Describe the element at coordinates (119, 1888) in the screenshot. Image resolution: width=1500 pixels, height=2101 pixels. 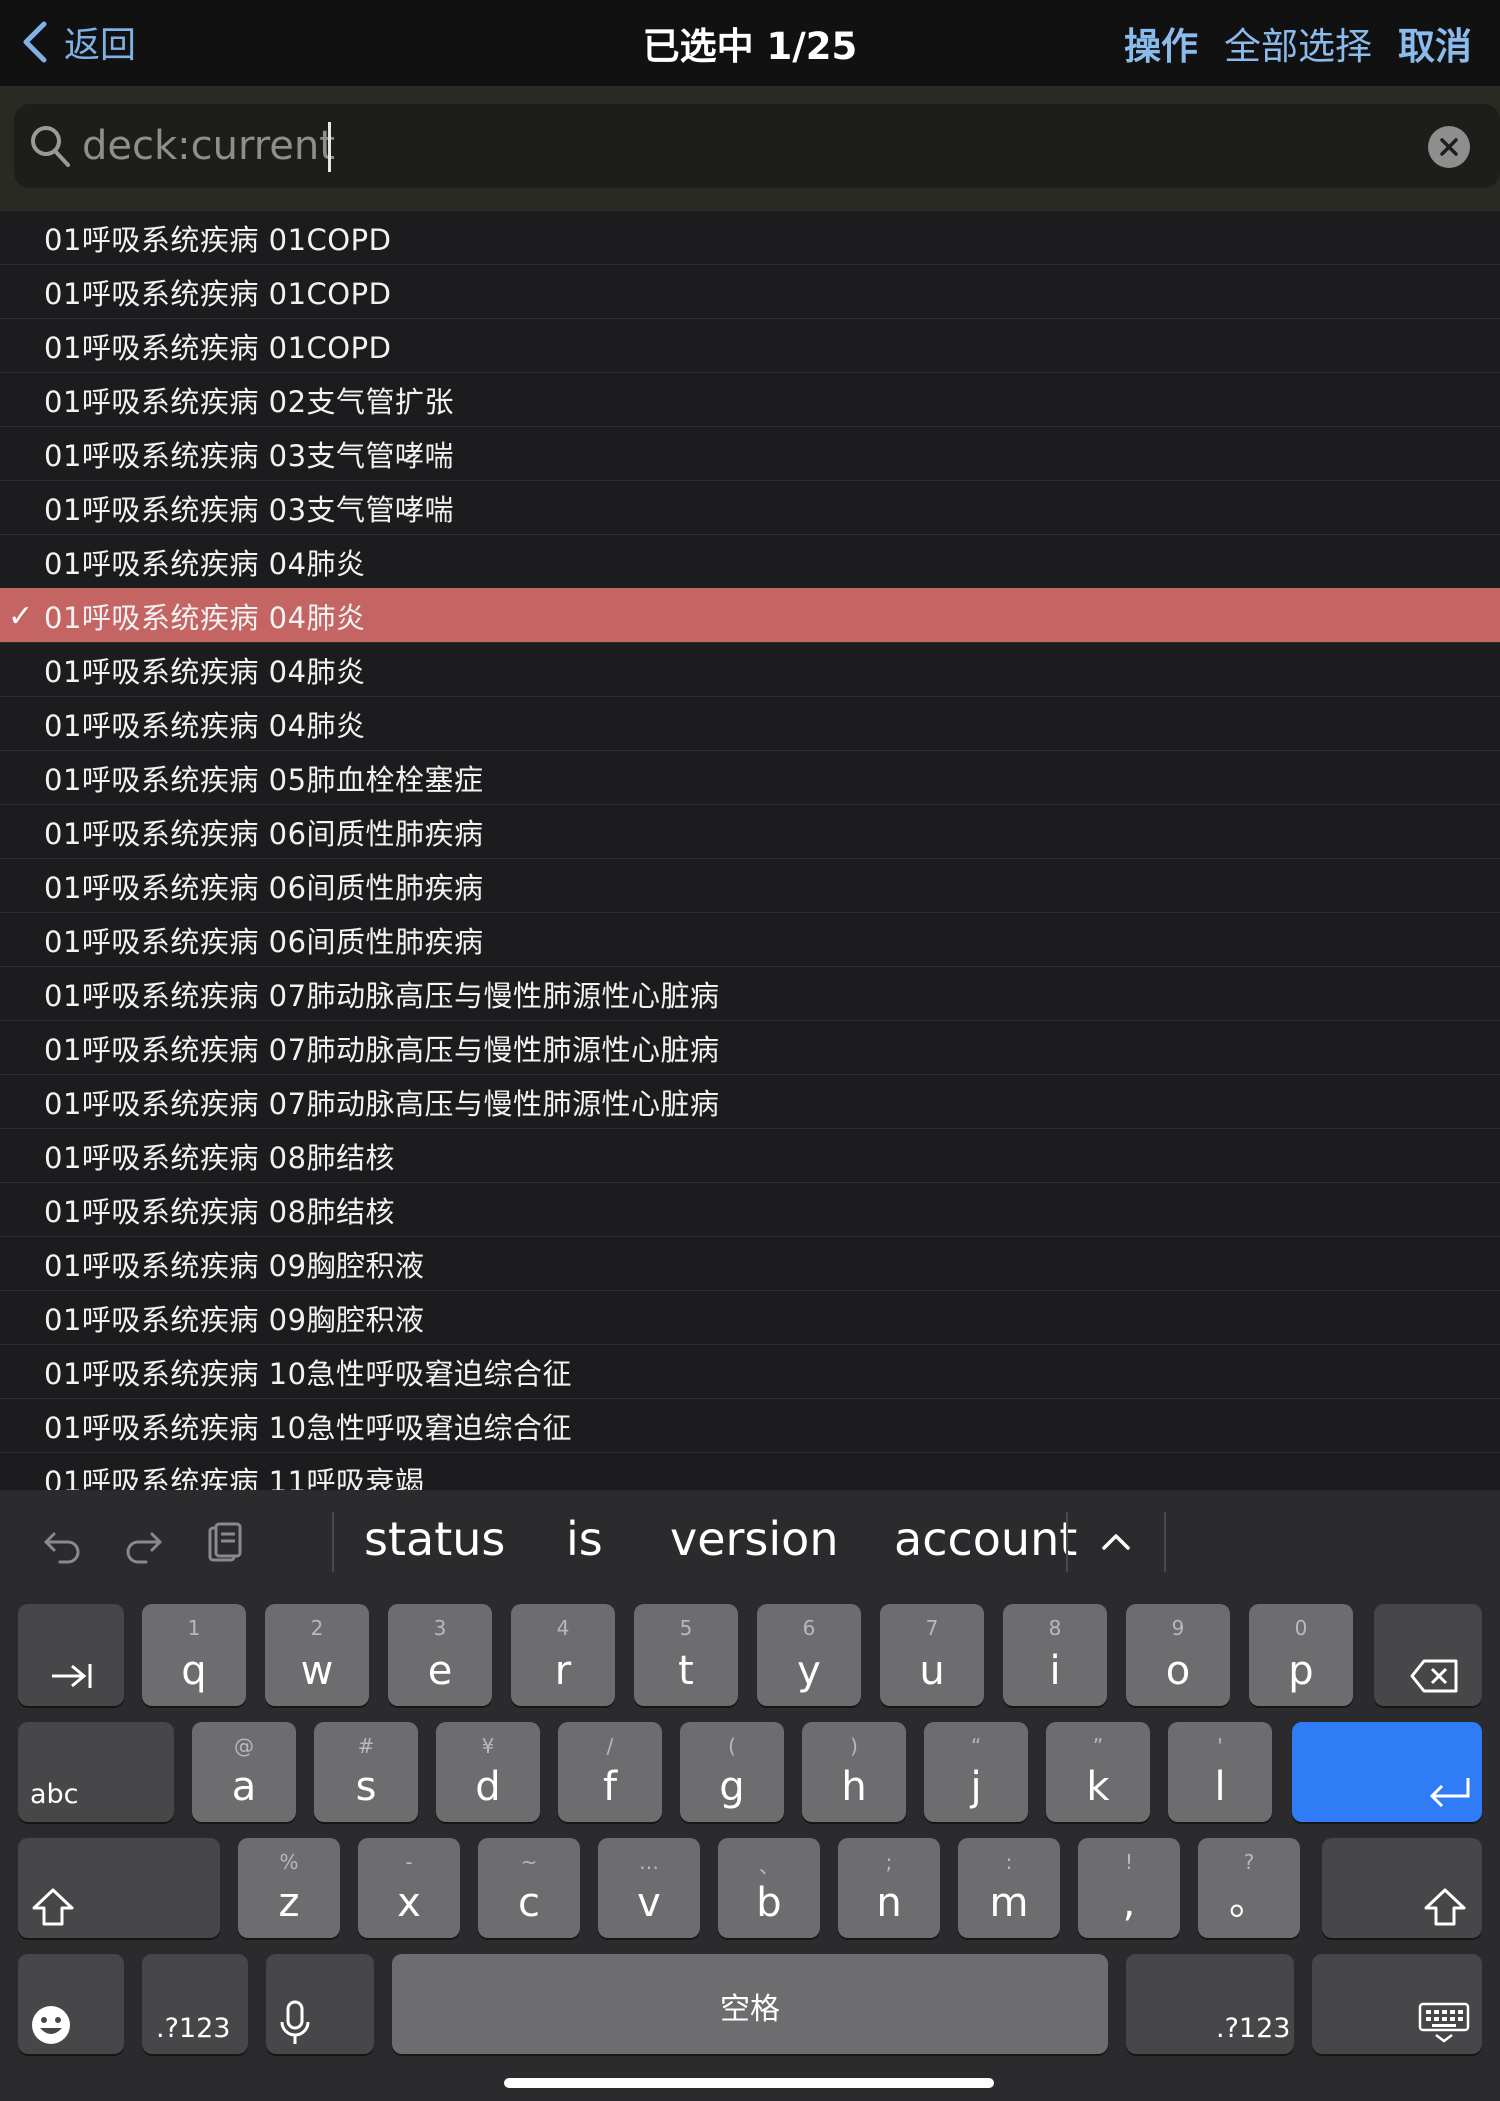
I see `shift-key-left` at that location.